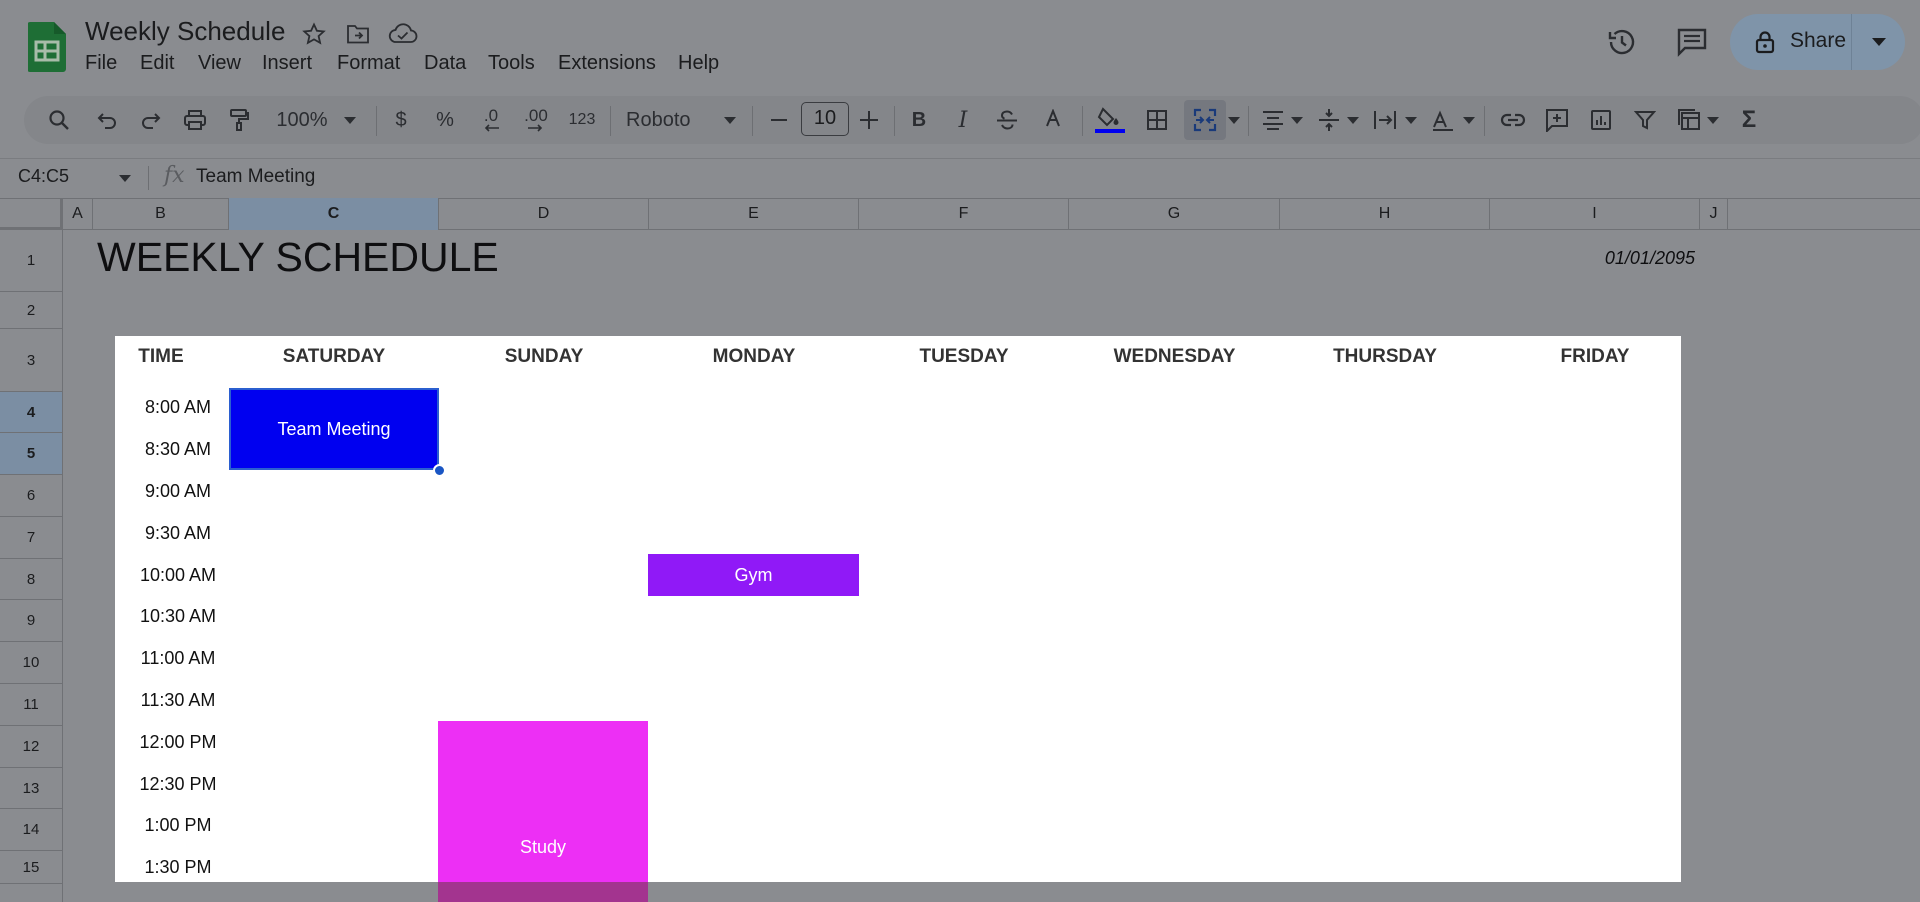 The image size is (1920, 902). What do you see at coordinates (350, 120) in the screenshot?
I see `zoom-dropdown-icon` at bounding box center [350, 120].